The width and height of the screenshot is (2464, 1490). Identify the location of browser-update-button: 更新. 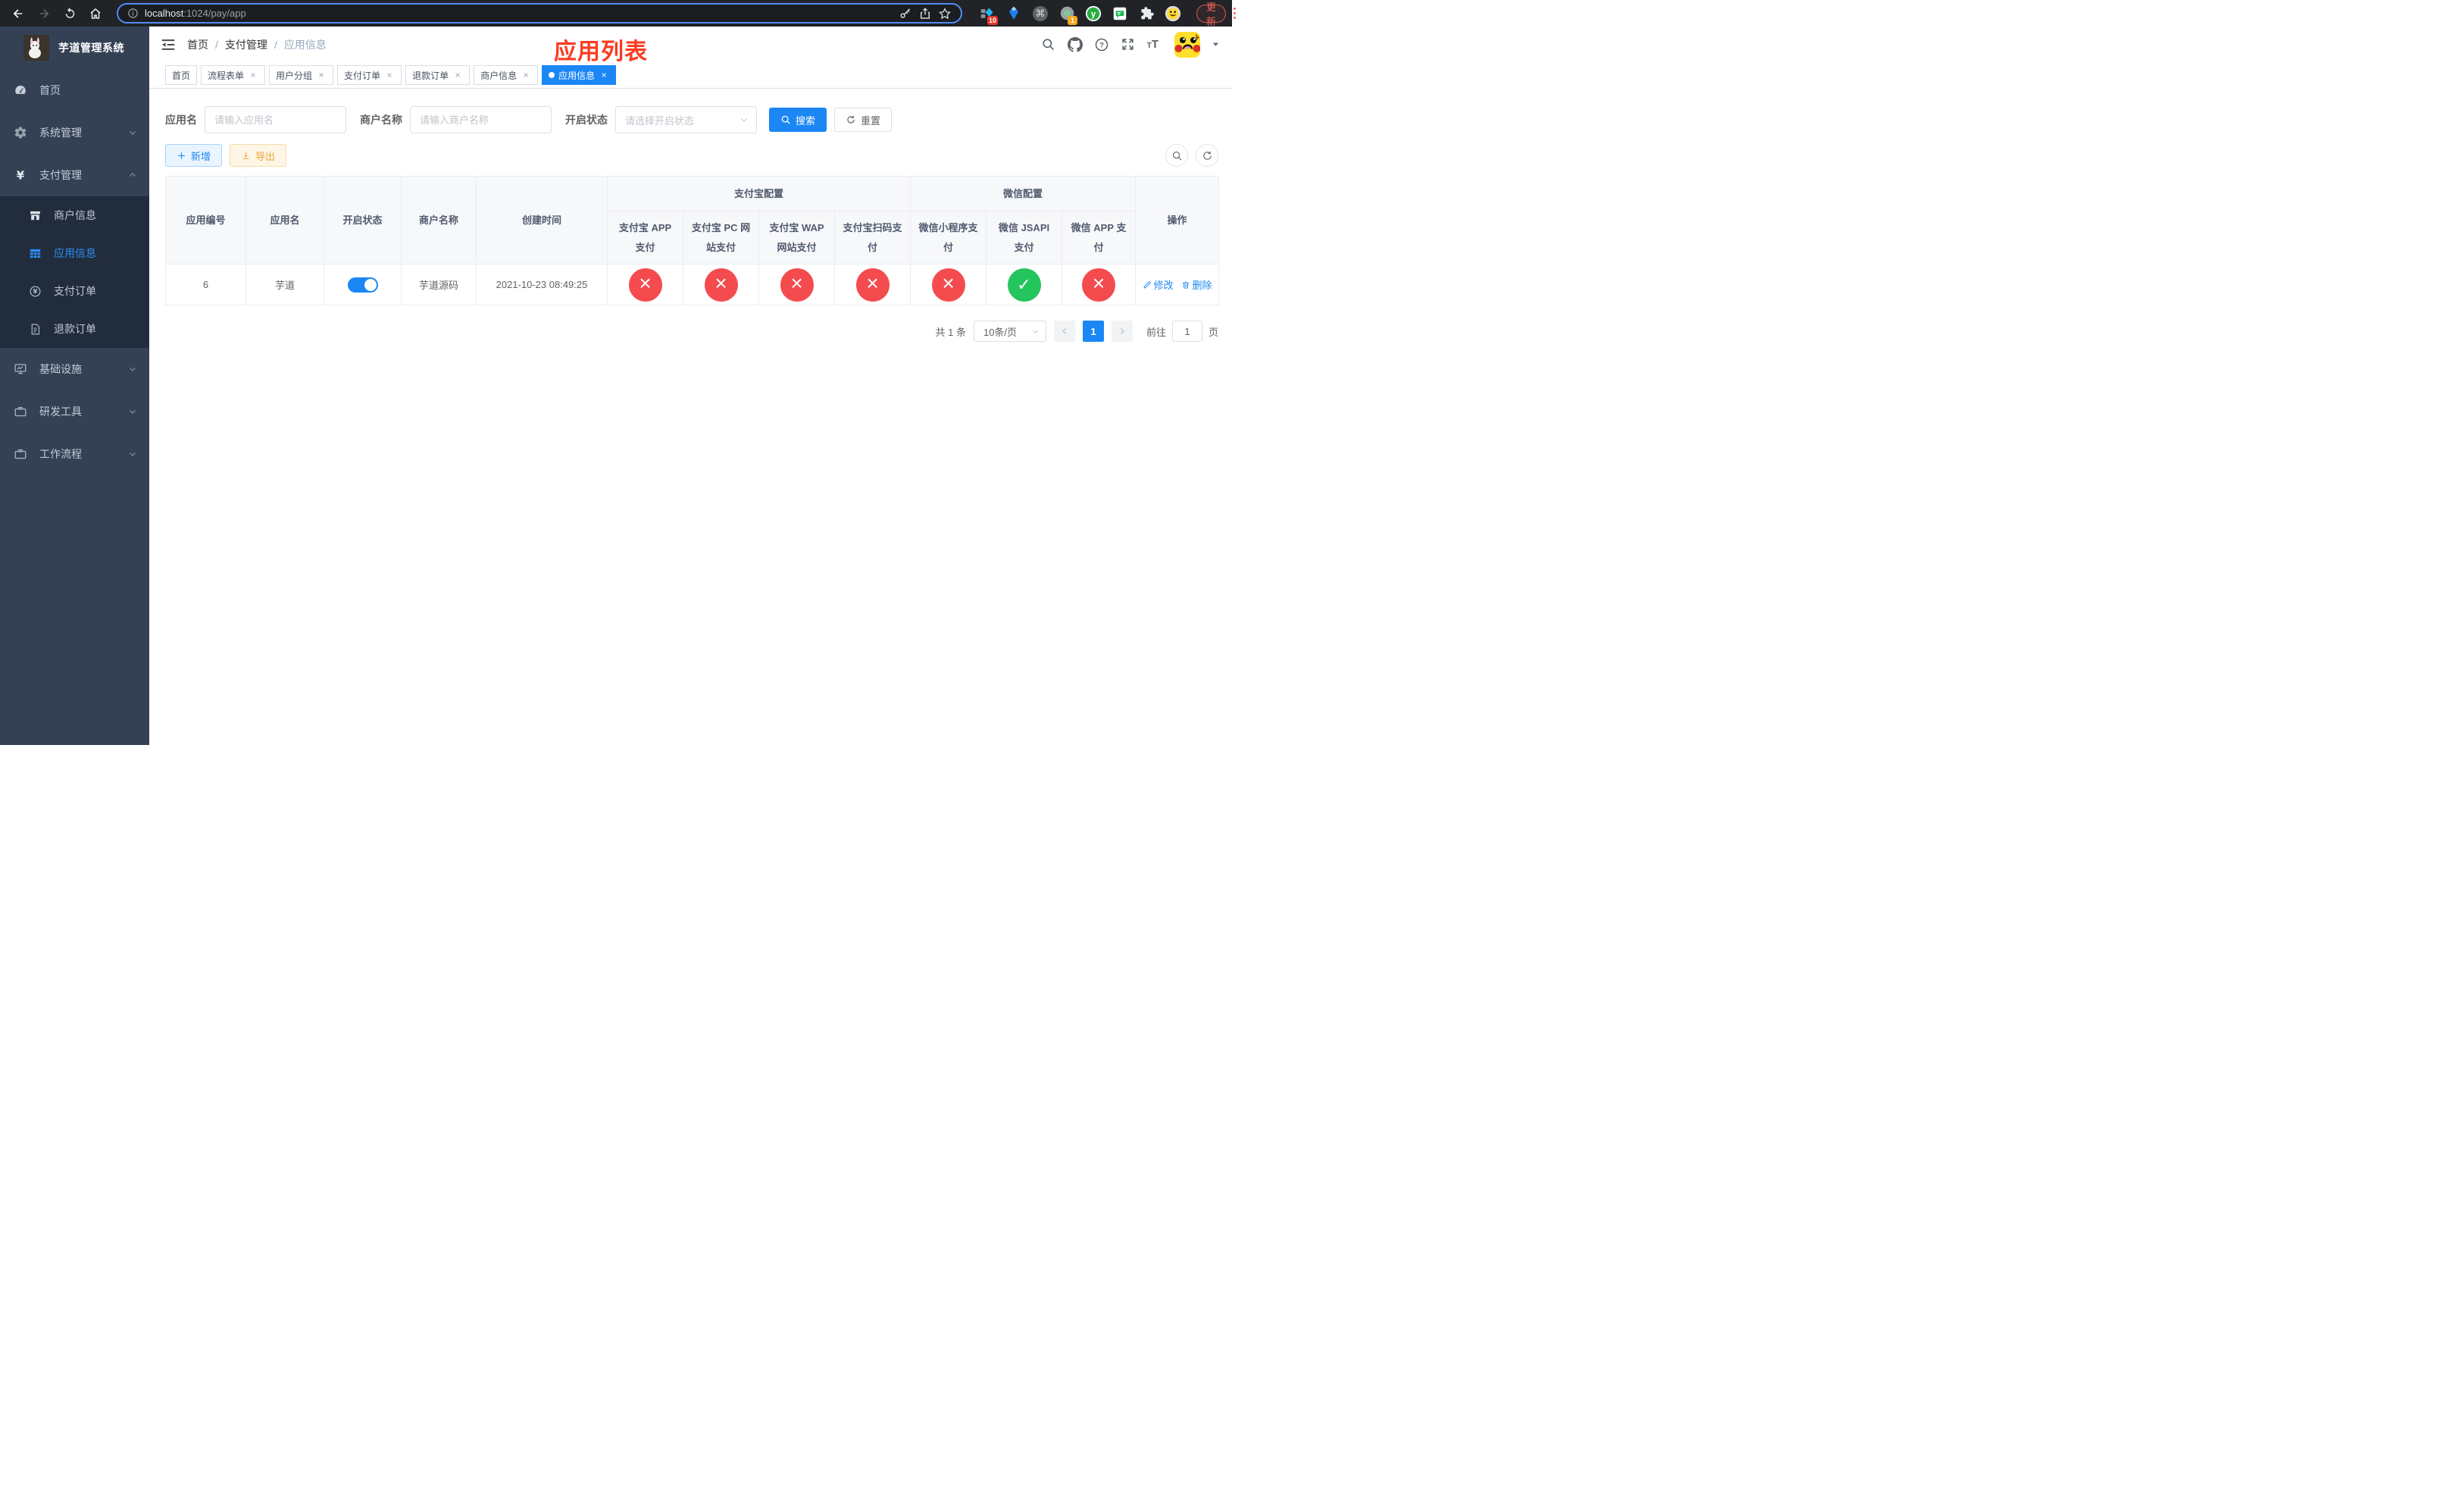
(1211, 14).